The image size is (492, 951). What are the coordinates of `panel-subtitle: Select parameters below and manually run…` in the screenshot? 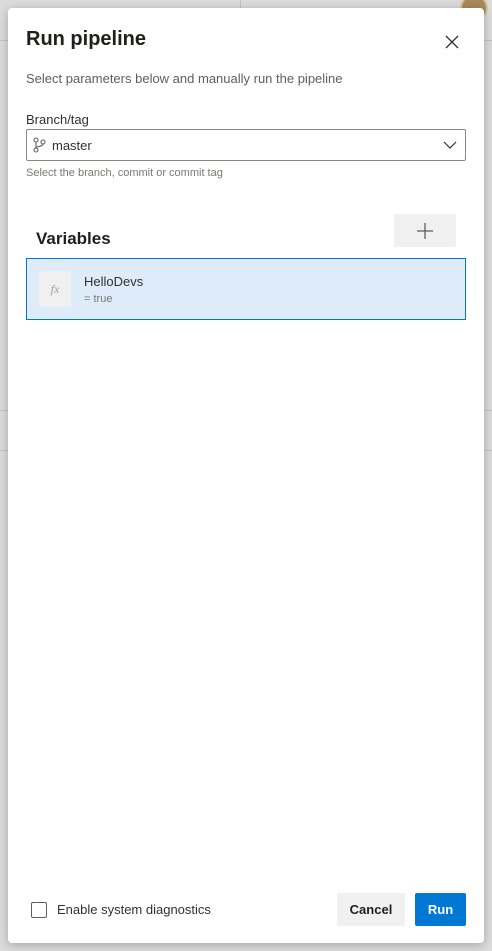 It's located at (184, 78).